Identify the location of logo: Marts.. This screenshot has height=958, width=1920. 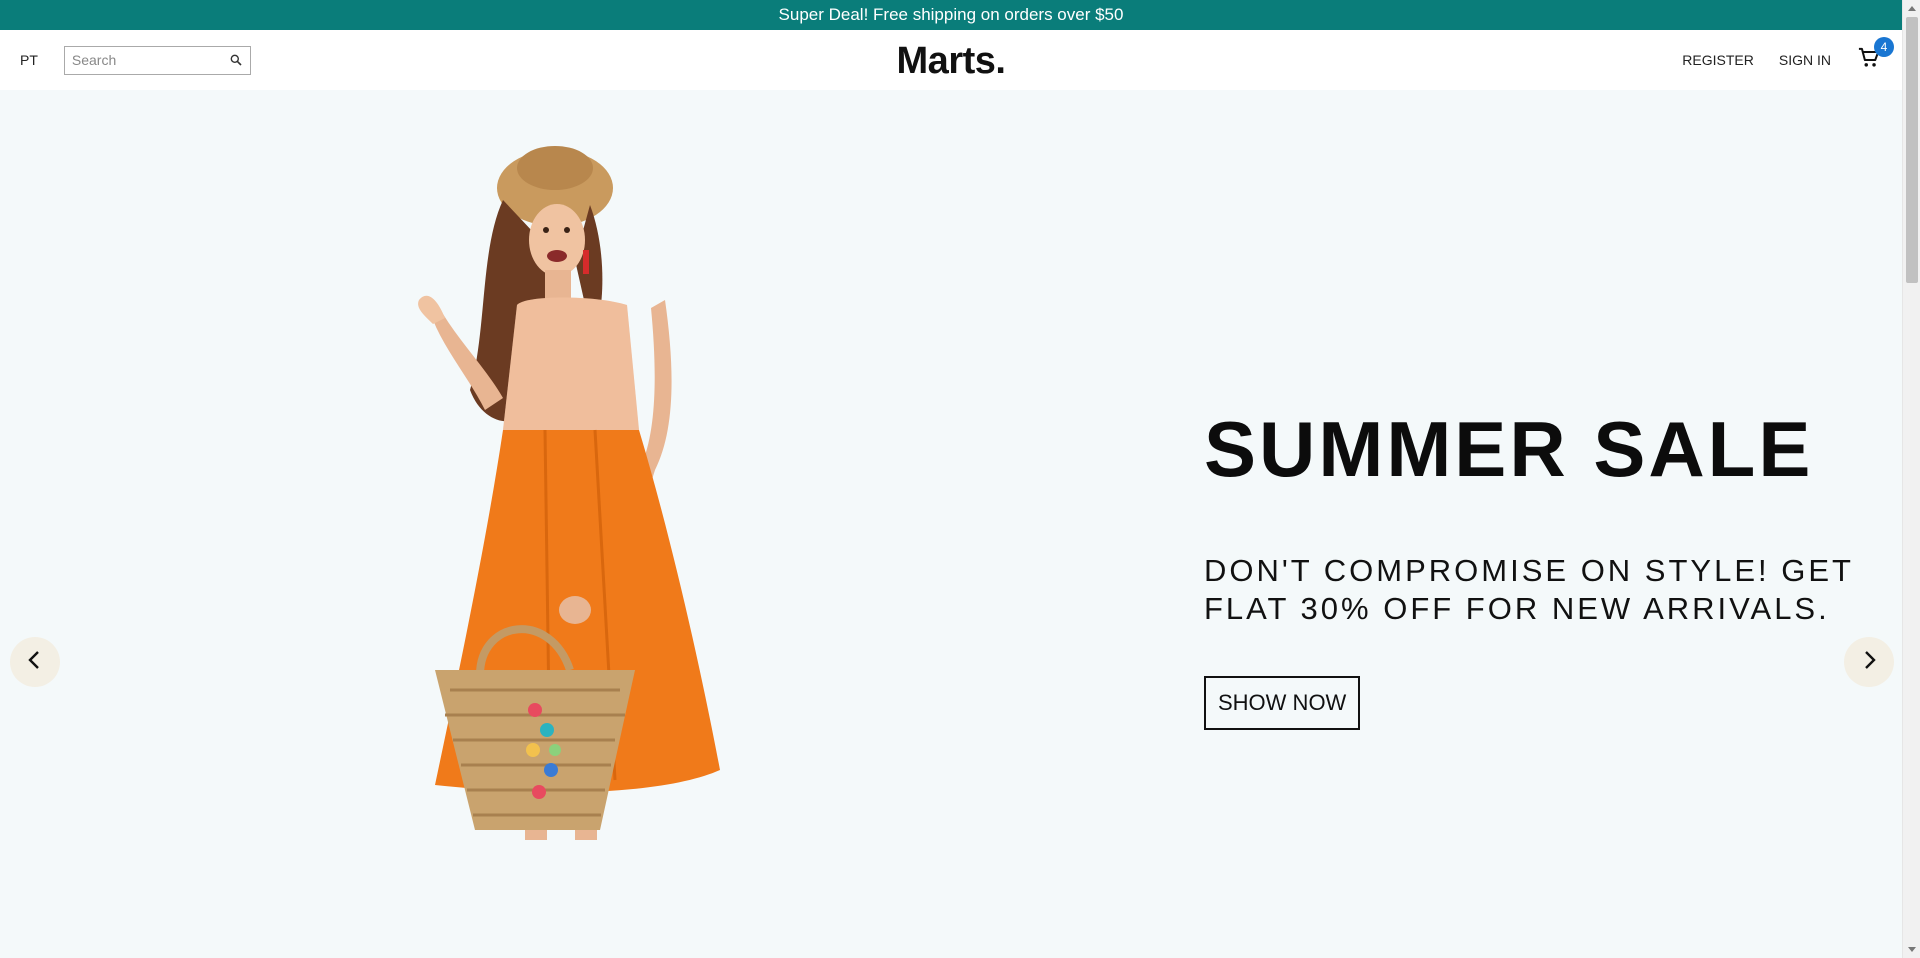
(951, 61).